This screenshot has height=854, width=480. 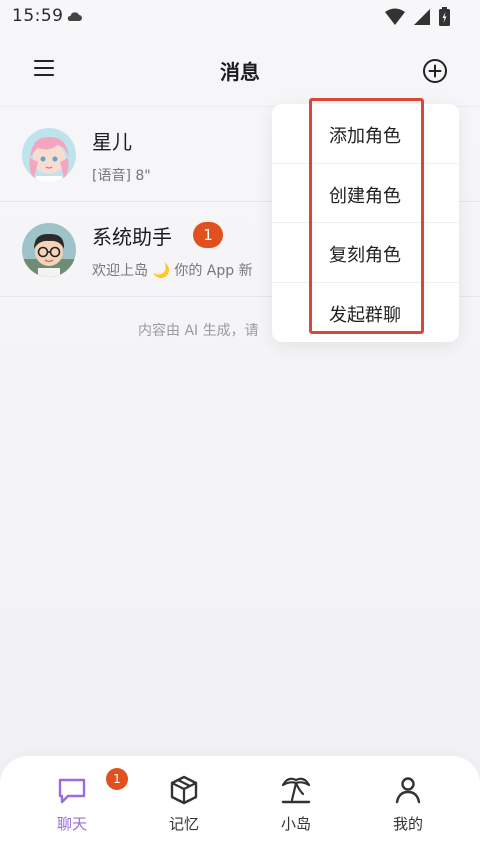 What do you see at coordinates (183, 824) in the screenshot?
I see `tab-label: 记忆` at bounding box center [183, 824].